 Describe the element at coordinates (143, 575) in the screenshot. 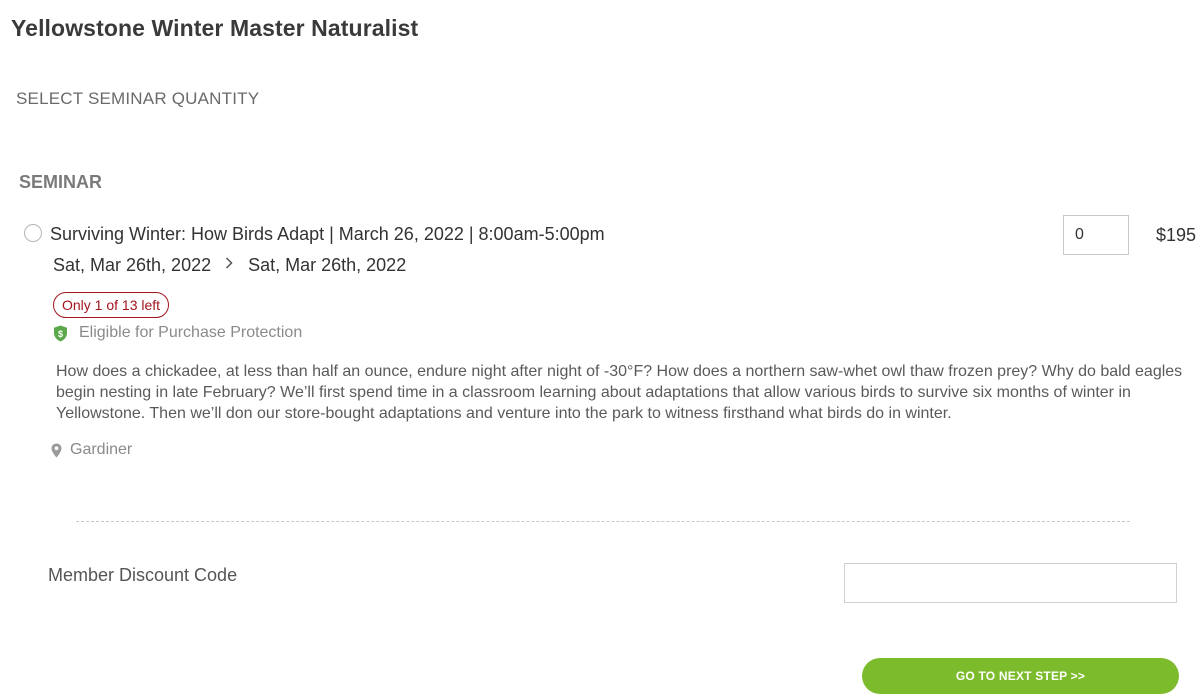

I see `discount-code-label: Member Discount Code` at that location.